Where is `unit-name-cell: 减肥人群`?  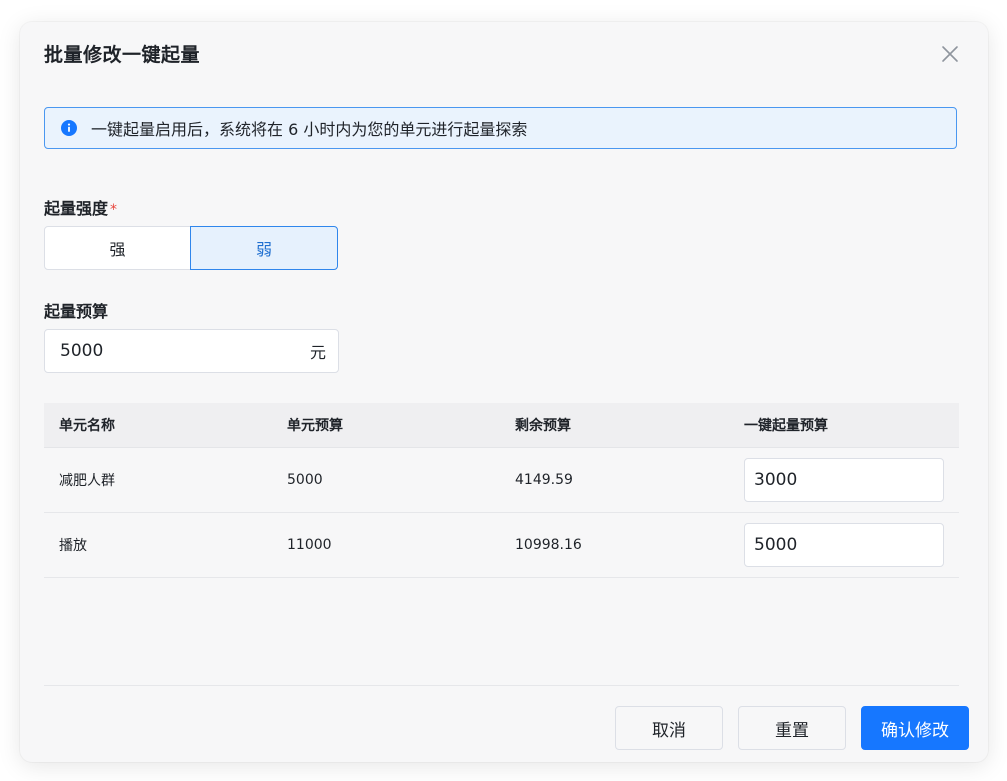
unit-name-cell: 减肥人群 is located at coordinates (87, 481).